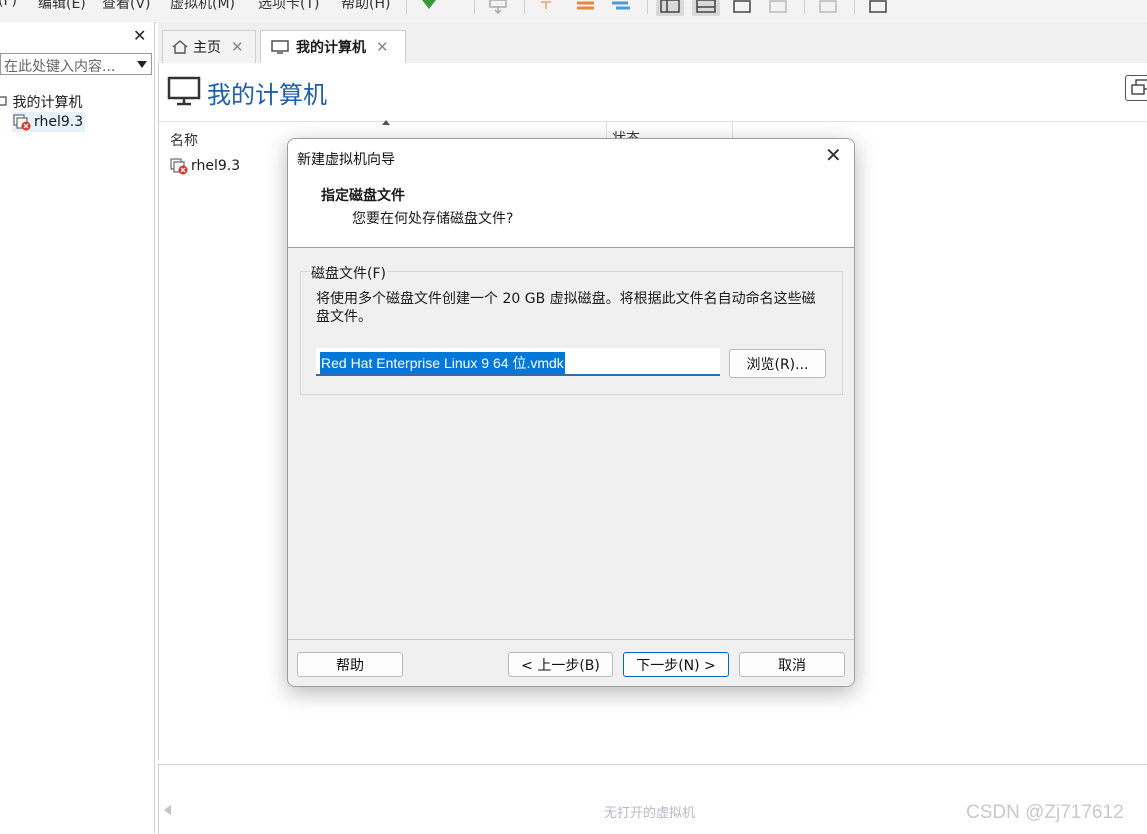 The image size is (1147, 834). Describe the element at coordinates (650, 813) in the screenshot. I see `no-open-vms-message: 无打开的虚拟机` at that location.